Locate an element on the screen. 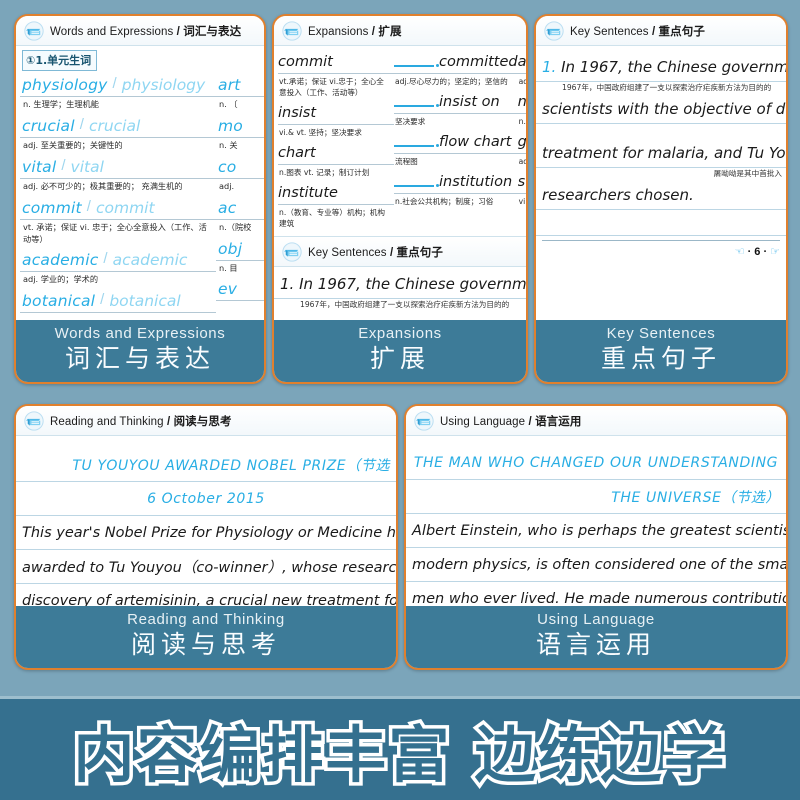  expansion-row: insist on is located at coordinates (456, 102).